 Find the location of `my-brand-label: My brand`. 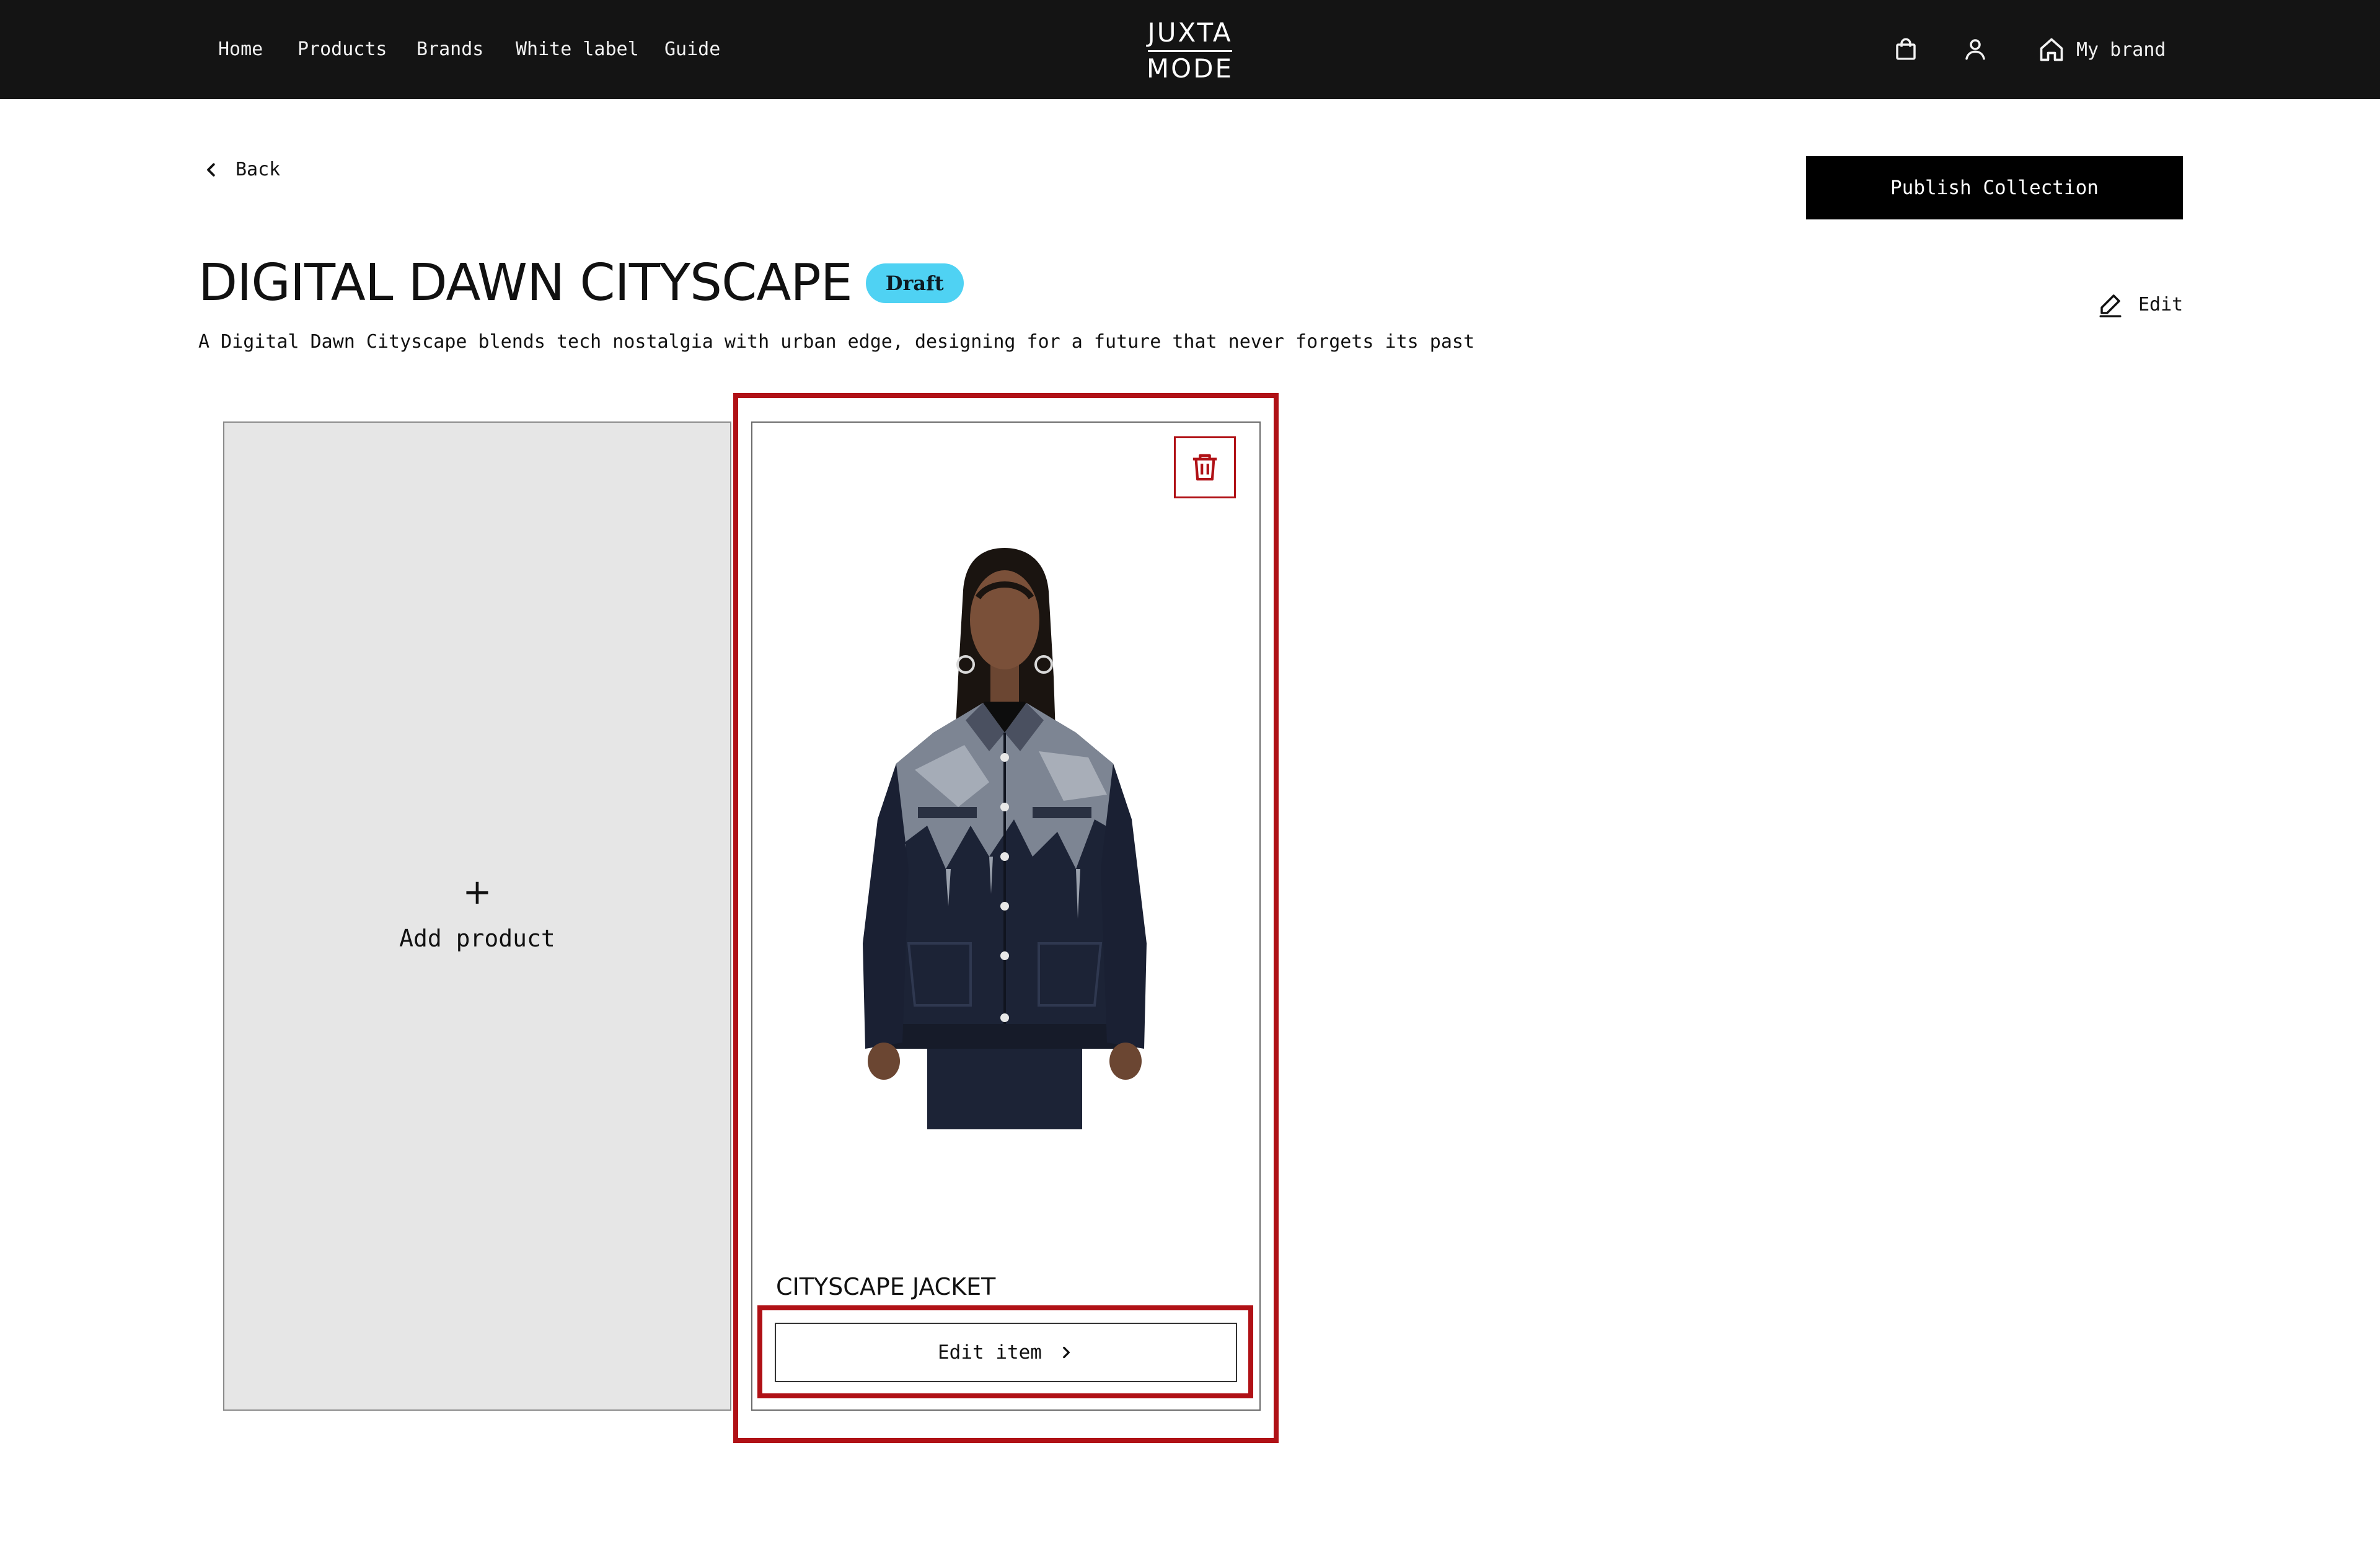

my-brand-label: My brand is located at coordinates (2121, 50).